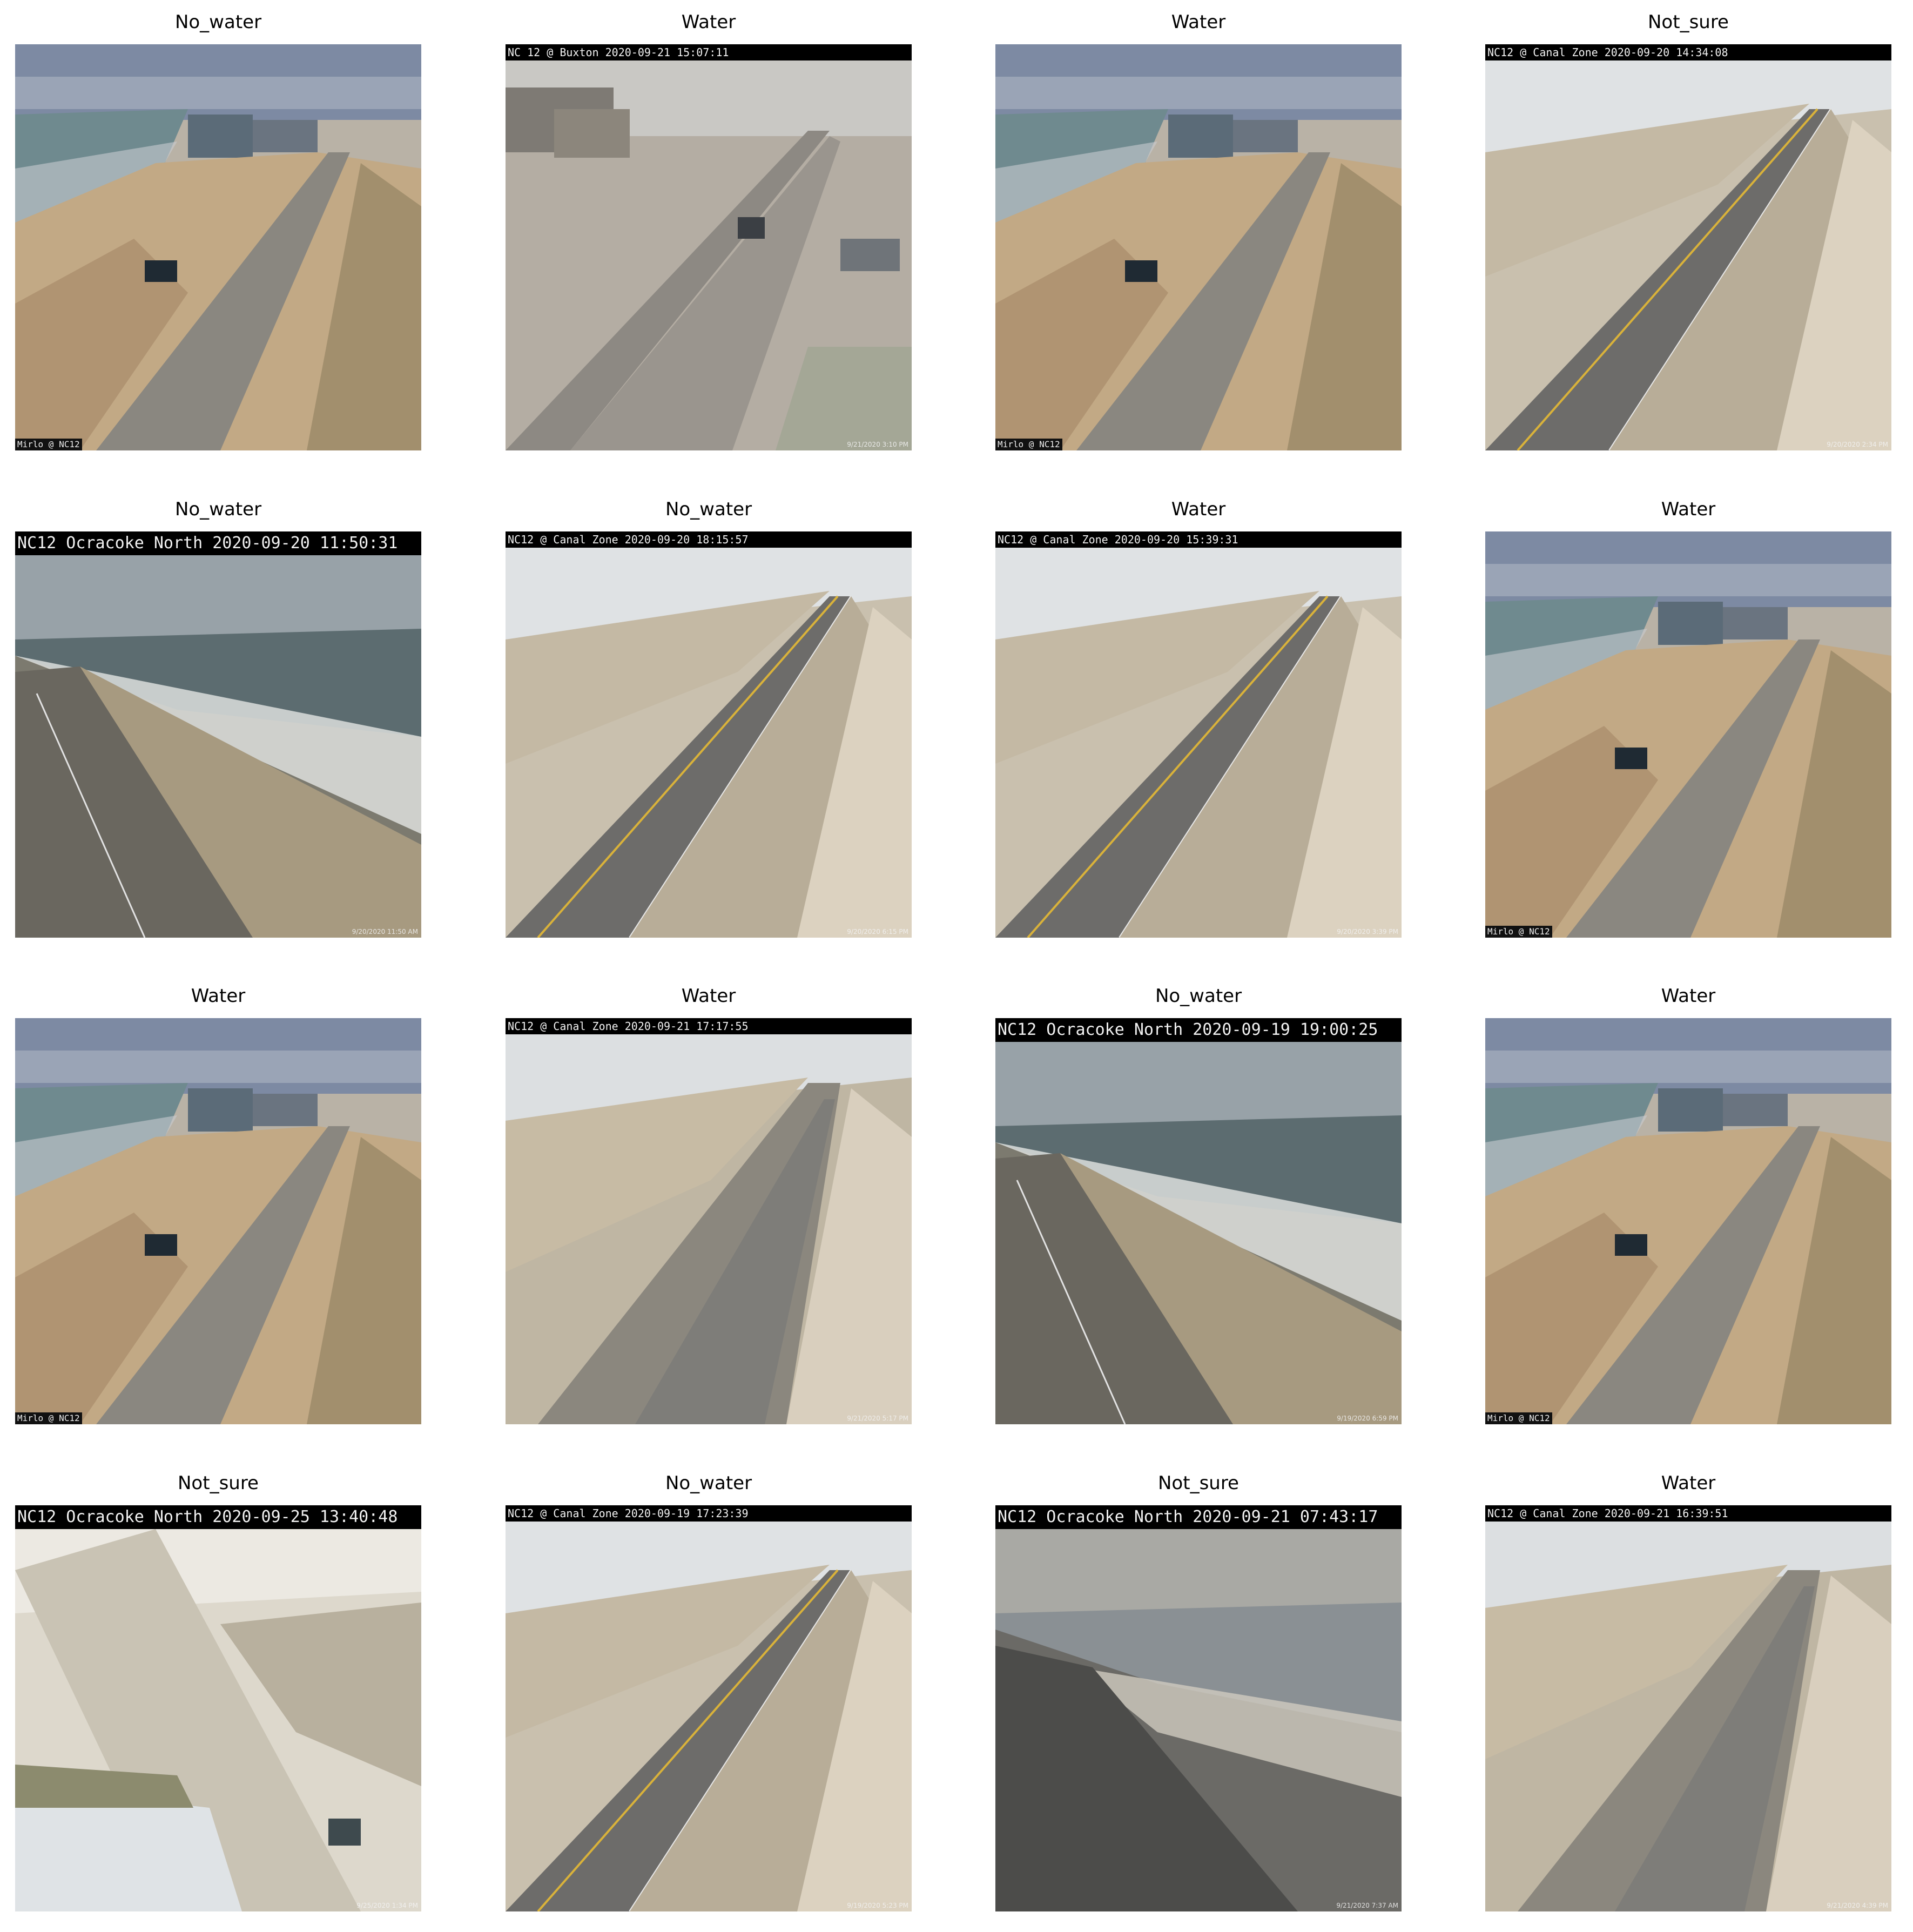  I want to click on camera-timestamp-banner: NC12 @ Canal Zone 2020-09-21 16:39:51, so click(1688, 1513).